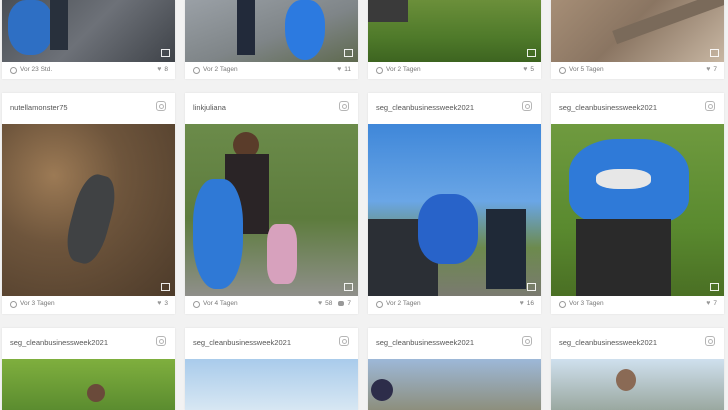 This screenshot has width=728, height=410. What do you see at coordinates (586, 69) in the screenshot?
I see `post-time: Vor 5 Tagen` at bounding box center [586, 69].